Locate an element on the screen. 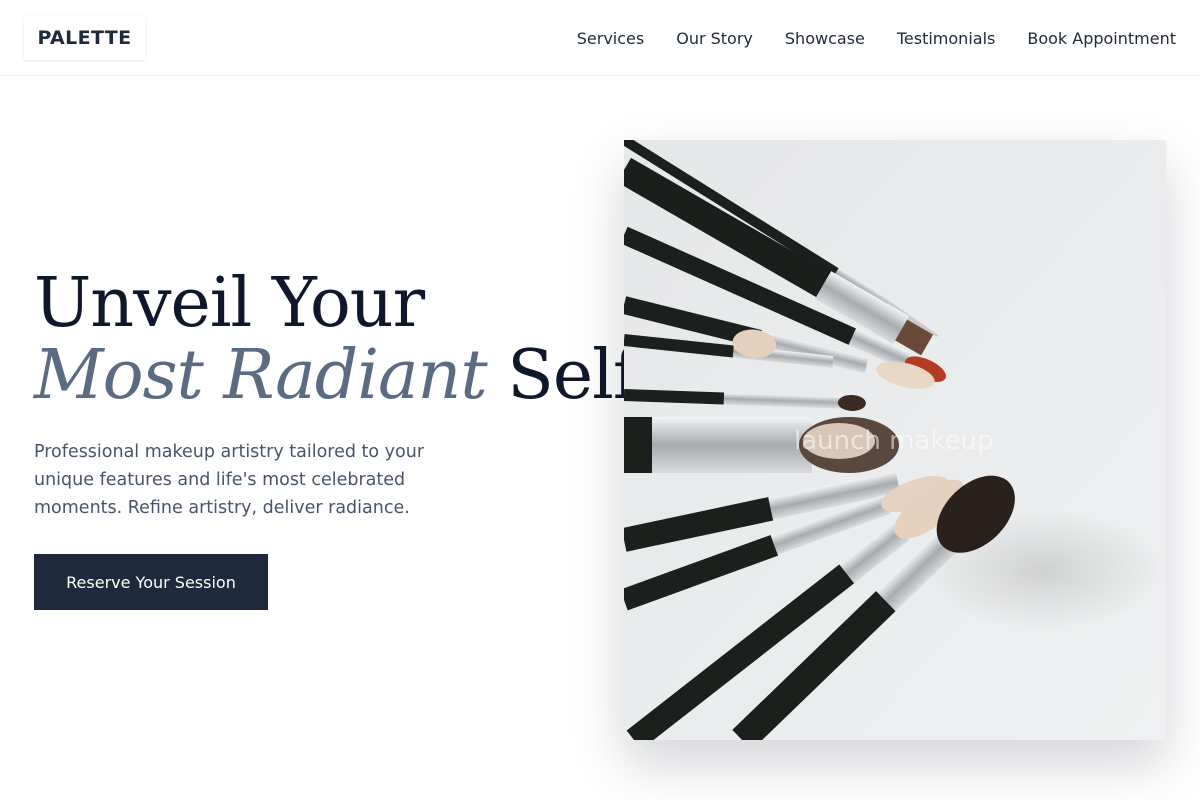 This screenshot has height=800, width=1200. nav-link-showcase: Showcase is located at coordinates (825, 38).